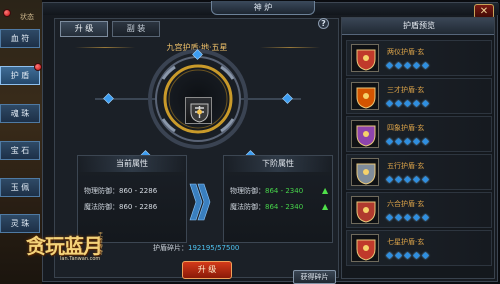 The height and width of the screenshot is (284, 500). I want to click on side-item-label: 宝 石, so click(20, 150).